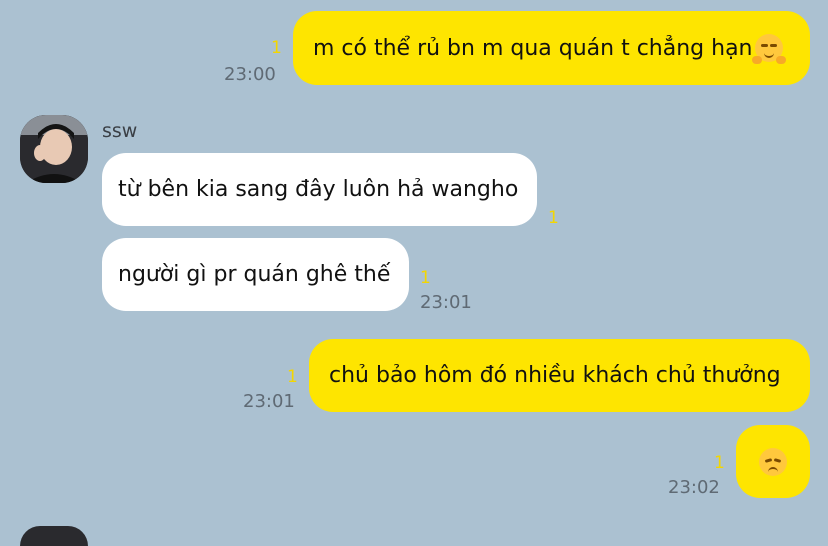 Image resolution: width=828 pixels, height=546 pixels. Describe the element at coordinates (555, 375) in the screenshot. I see `message-text: chủ bảo hôm đó nhiều khách chủ thưởng` at that location.